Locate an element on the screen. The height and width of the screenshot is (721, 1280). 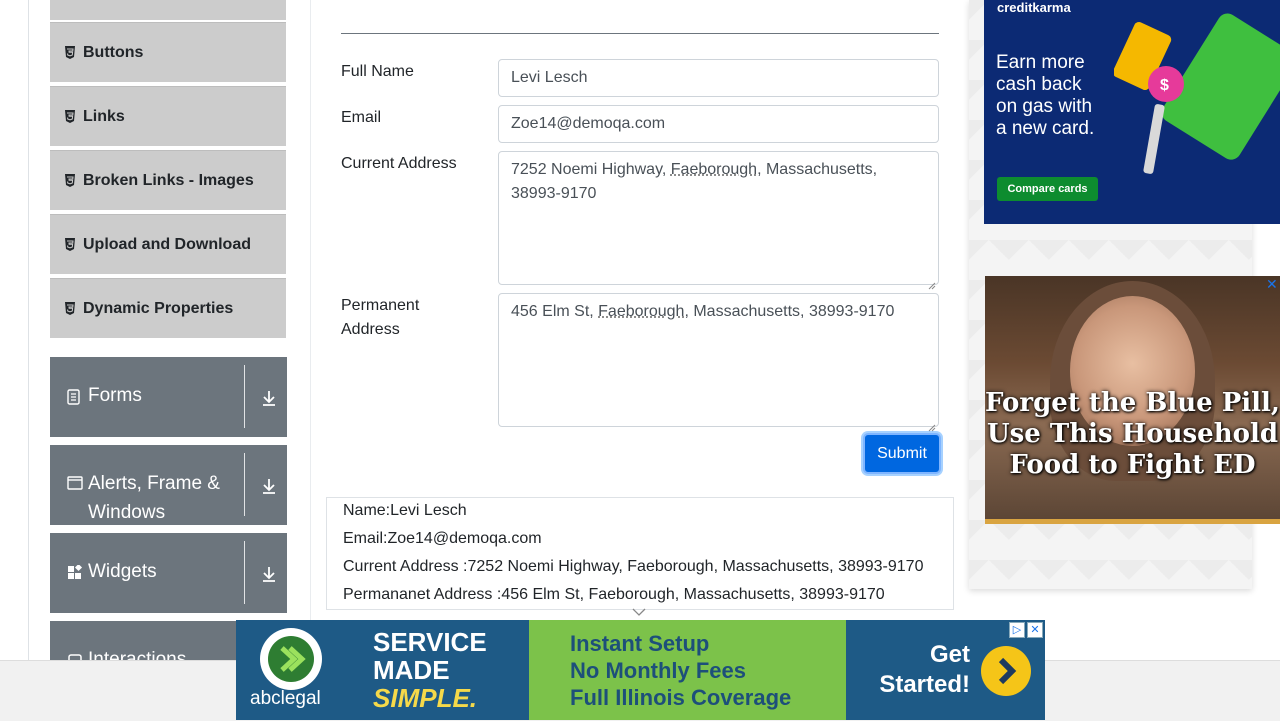
widgets-icon is located at coordinates (75, 572).